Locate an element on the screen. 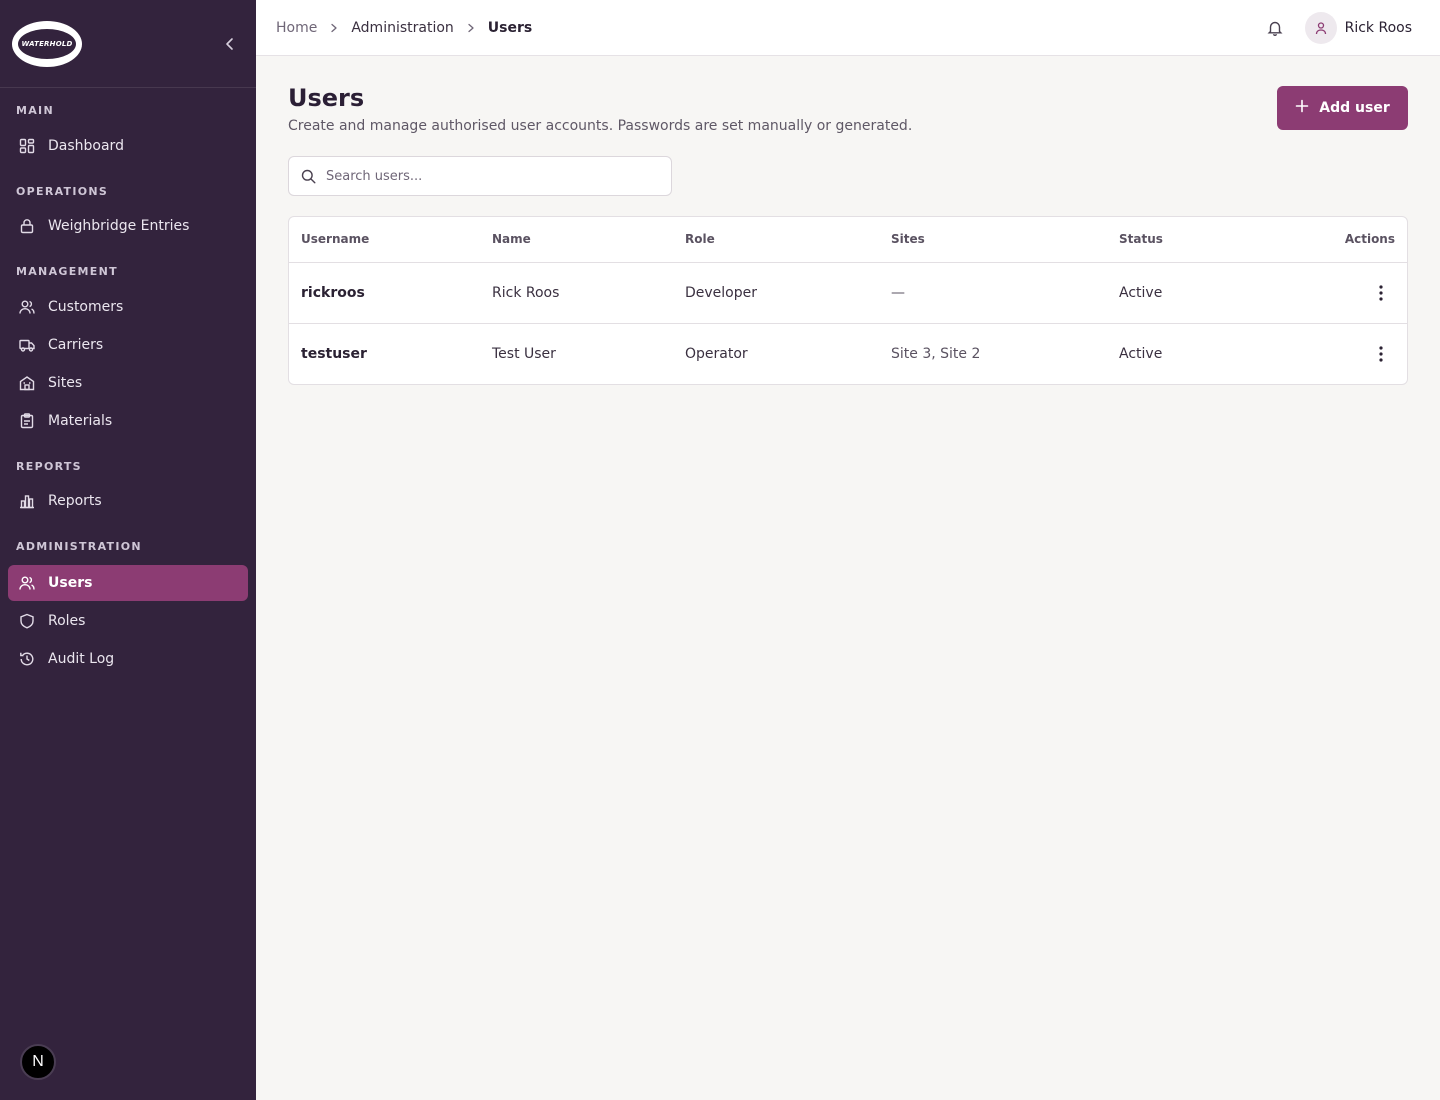 This screenshot has height=1100, width=1440. sidebar-item-audit-log: Audit Log is located at coordinates (128, 659).